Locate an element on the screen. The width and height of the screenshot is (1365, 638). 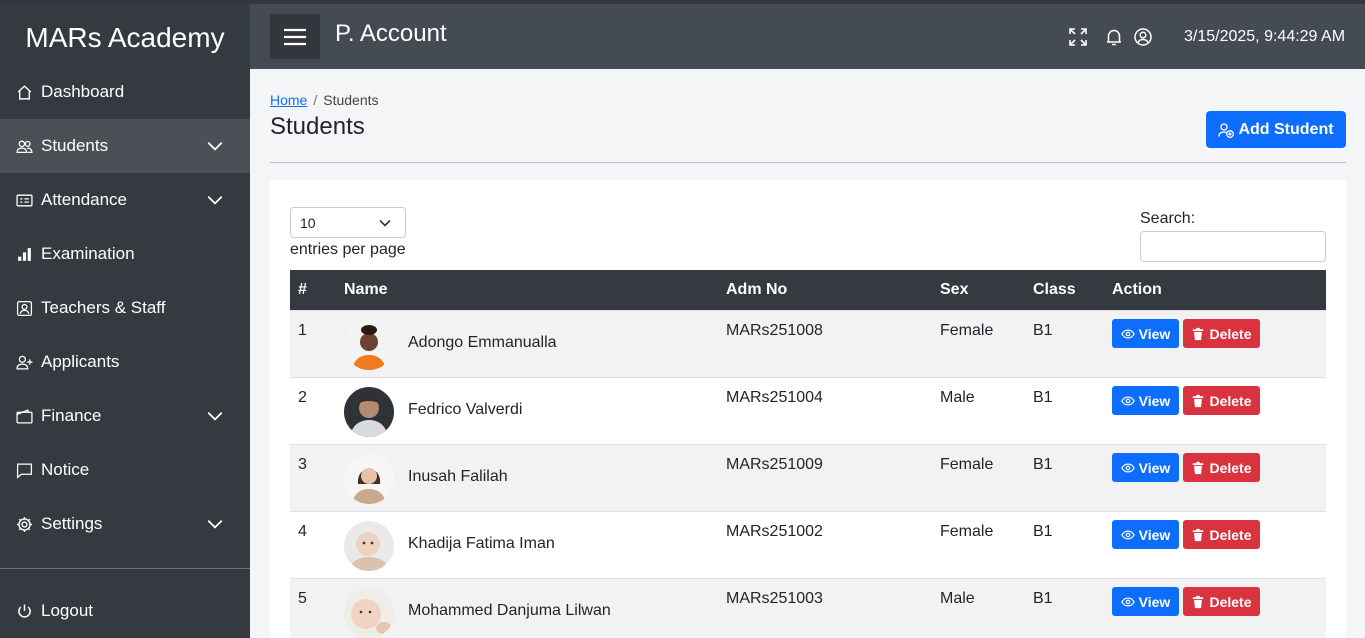
id-card-icon is located at coordinates (24, 200).